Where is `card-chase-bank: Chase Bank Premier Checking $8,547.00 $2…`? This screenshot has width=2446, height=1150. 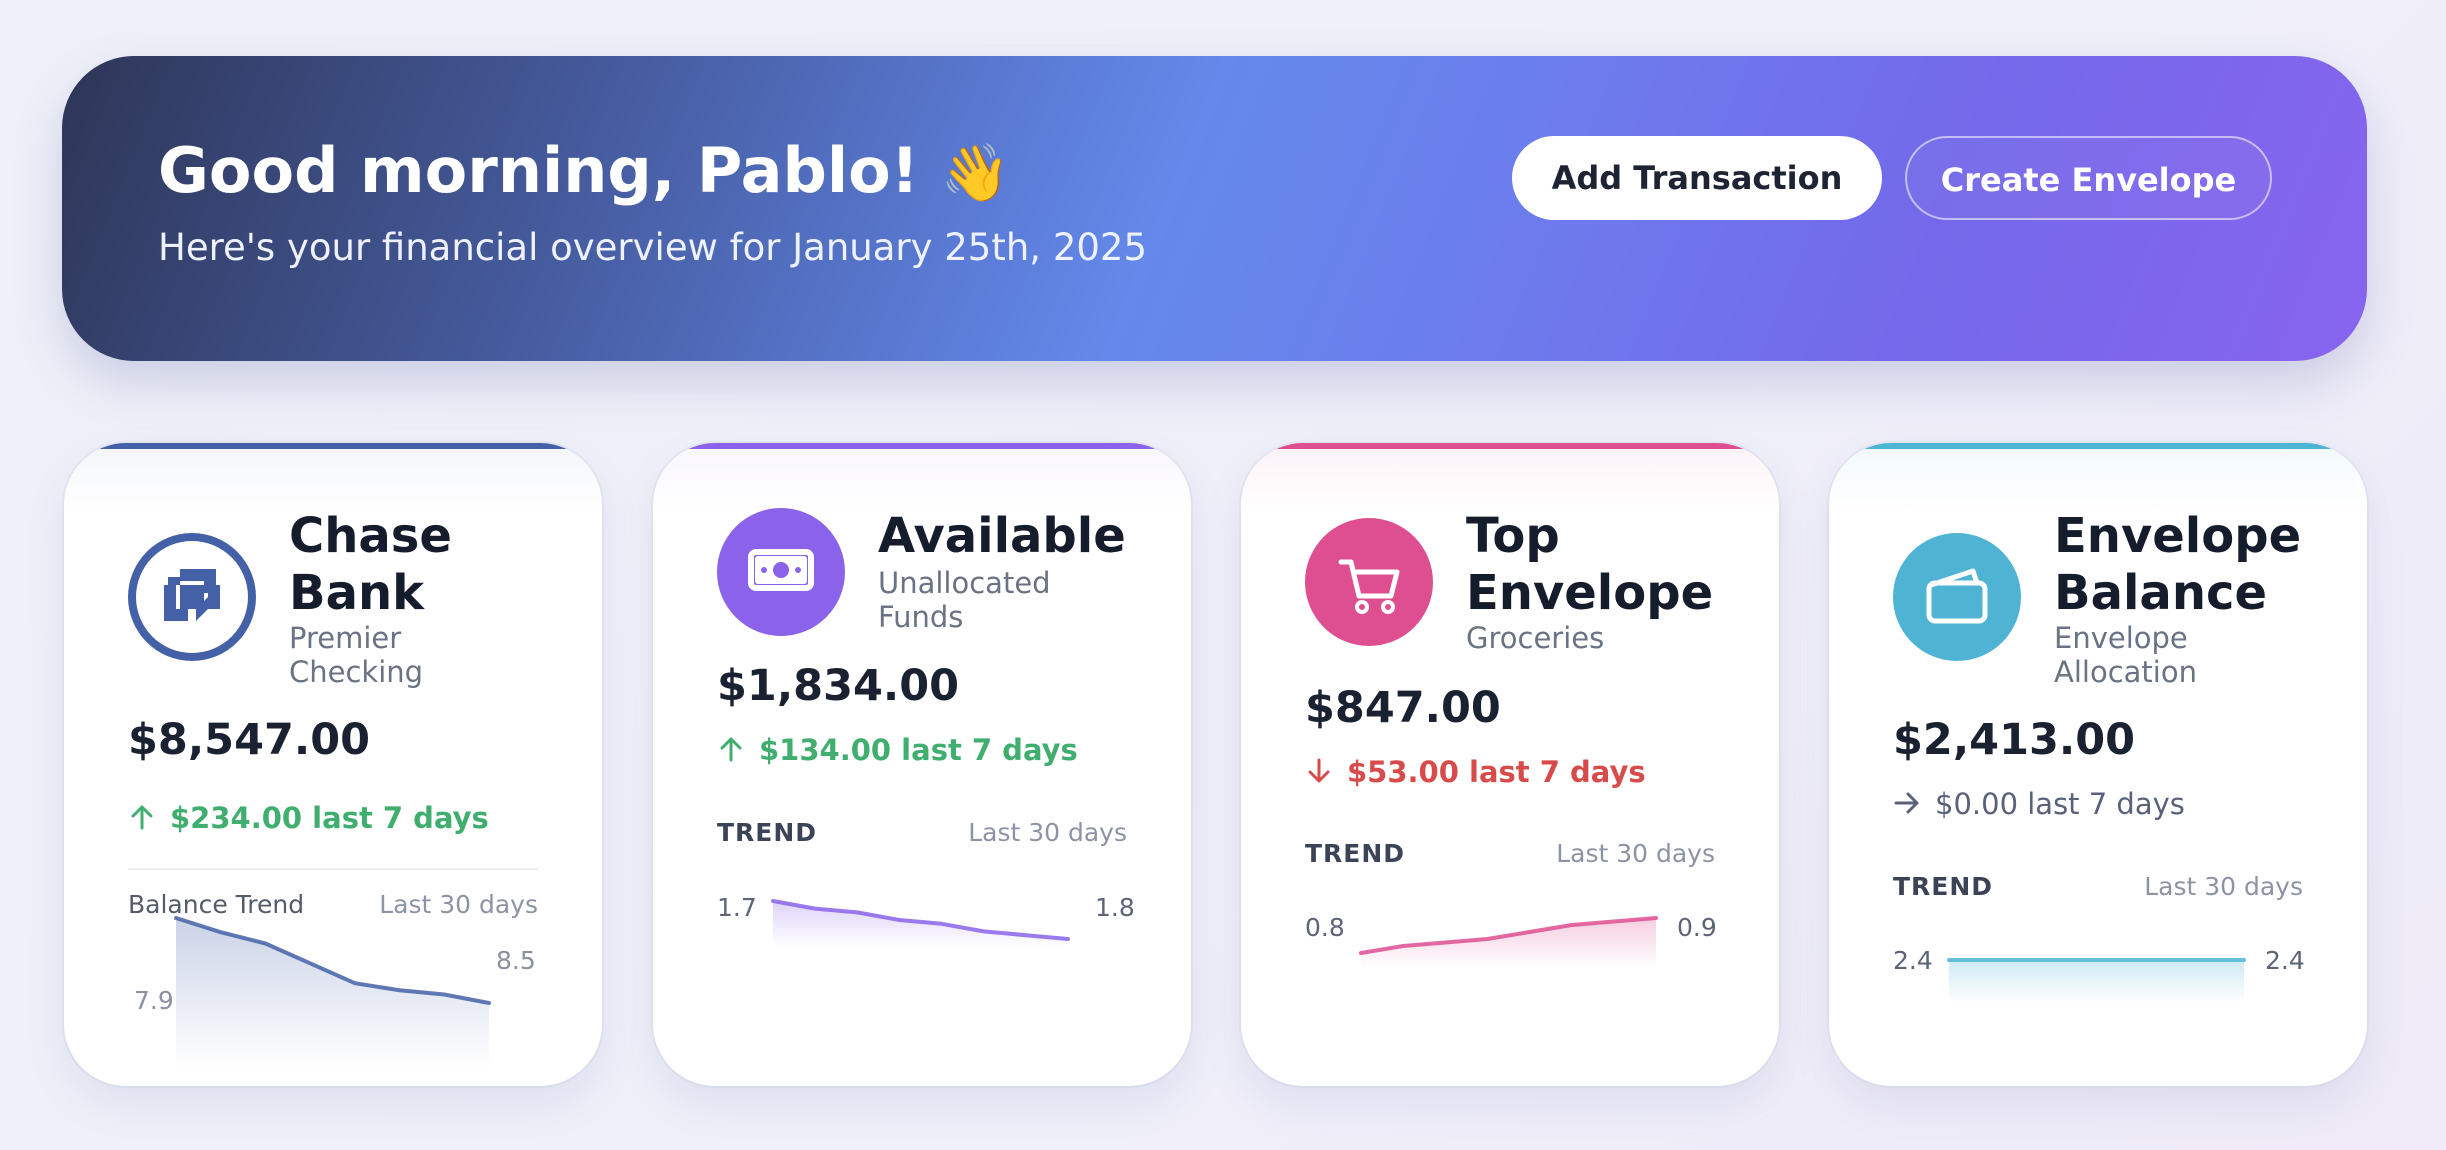 card-chase-bank: Chase Bank Premier Checking $8,547.00 $2… is located at coordinates (333, 764).